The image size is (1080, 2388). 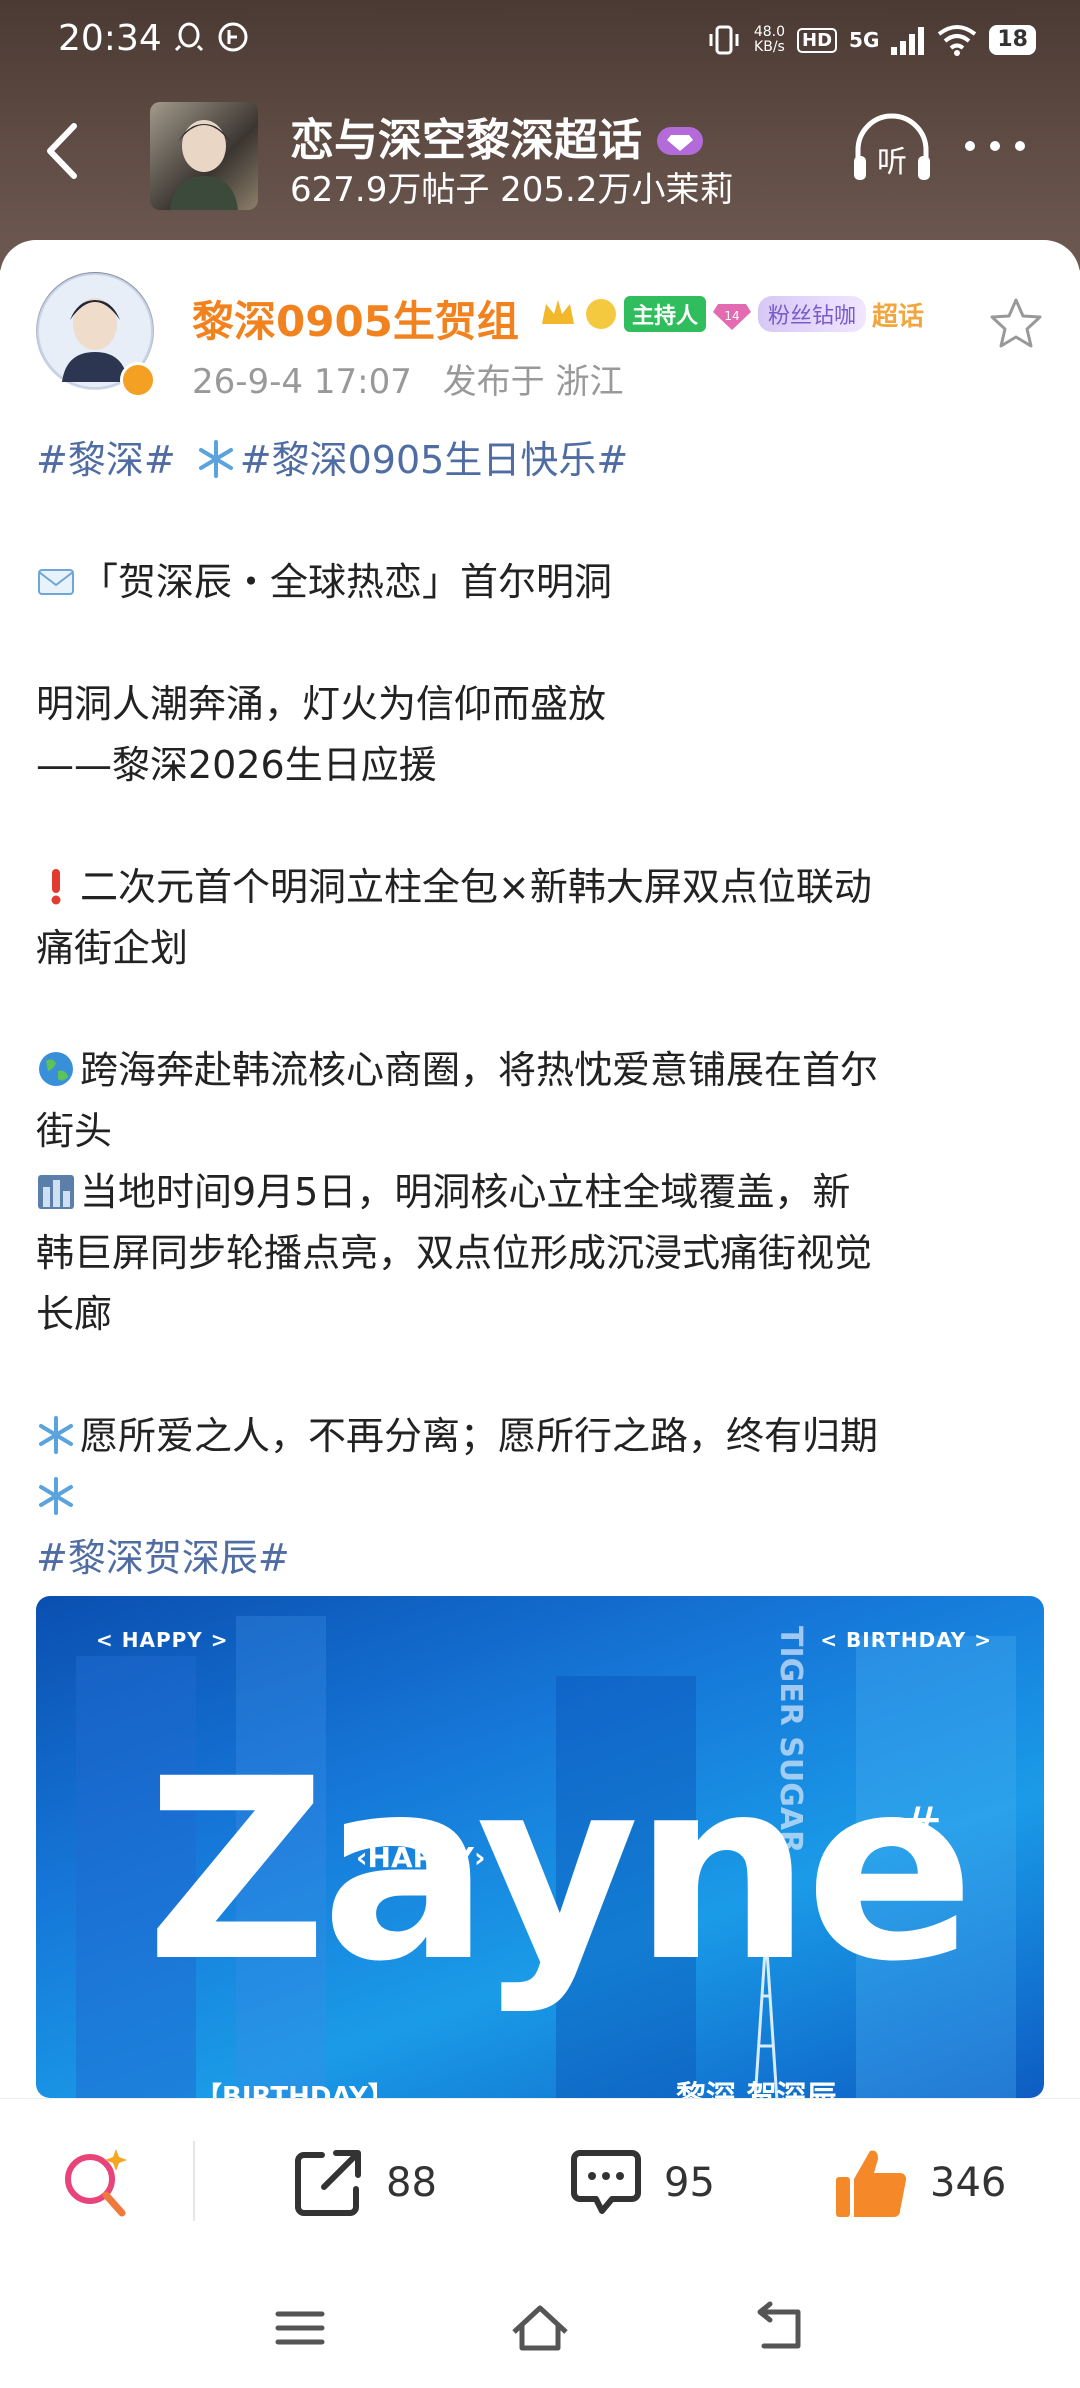 What do you see at coordinates (74, 1131) in the screenshot?
I see `post-line-6b: 街头` at bounding box center [74, 1131].